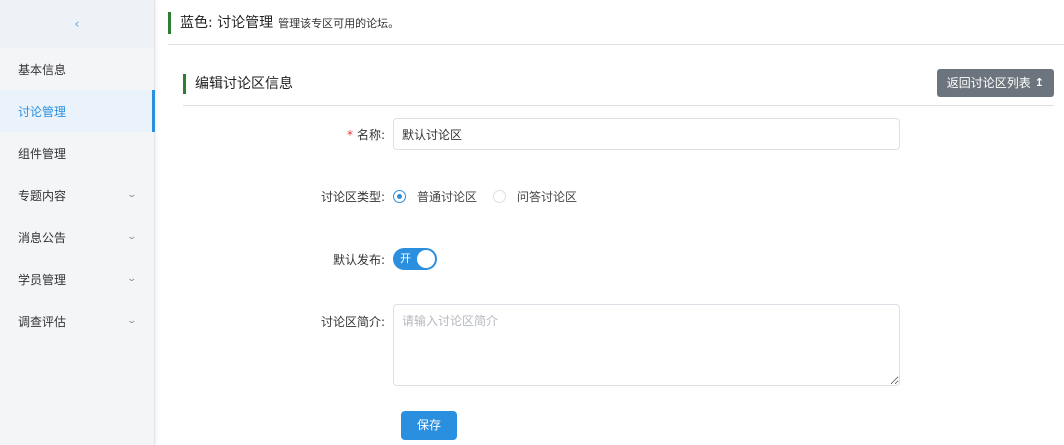 This screenshot has height=445, width=1064. I want to click on form-row-intro: 讨论区简介:, so click(541, 345).